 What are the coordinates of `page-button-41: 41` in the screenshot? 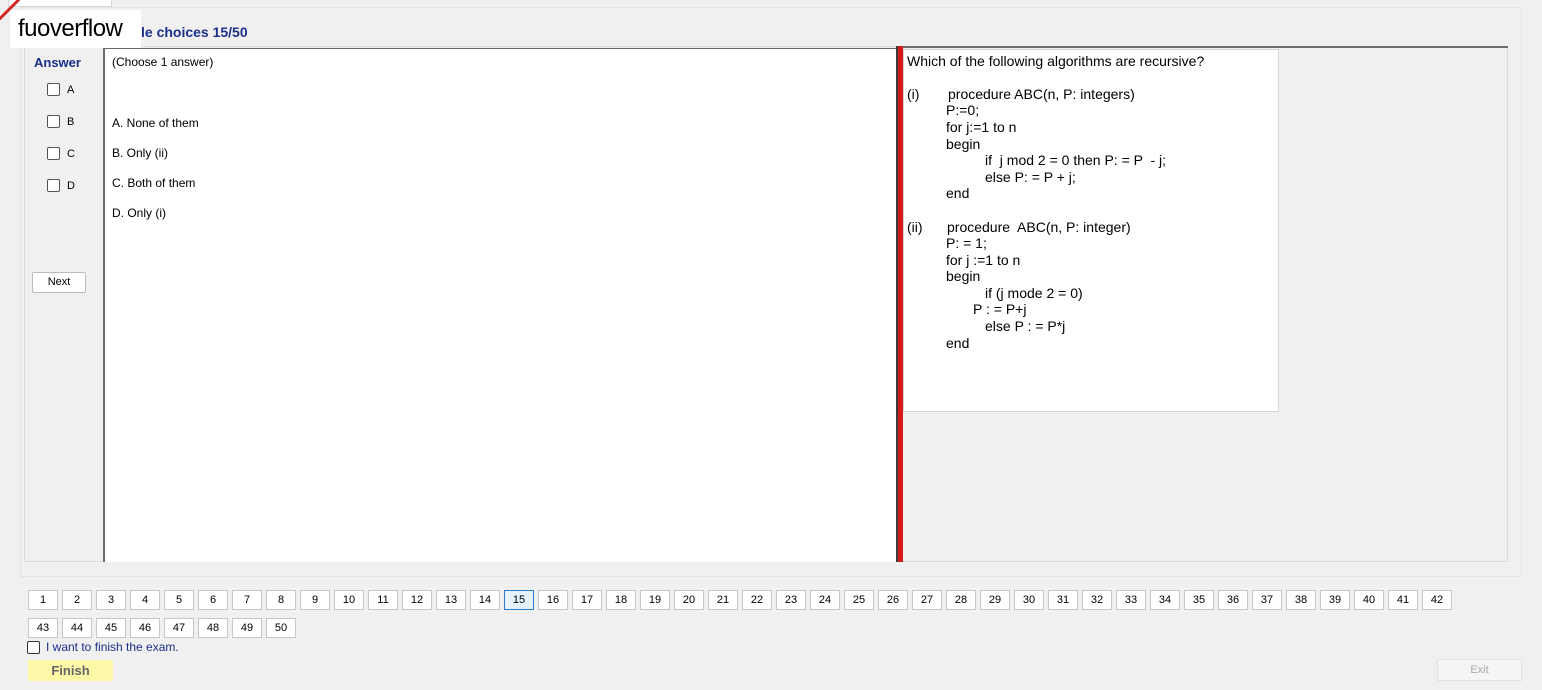 It's located at (1403, 600).